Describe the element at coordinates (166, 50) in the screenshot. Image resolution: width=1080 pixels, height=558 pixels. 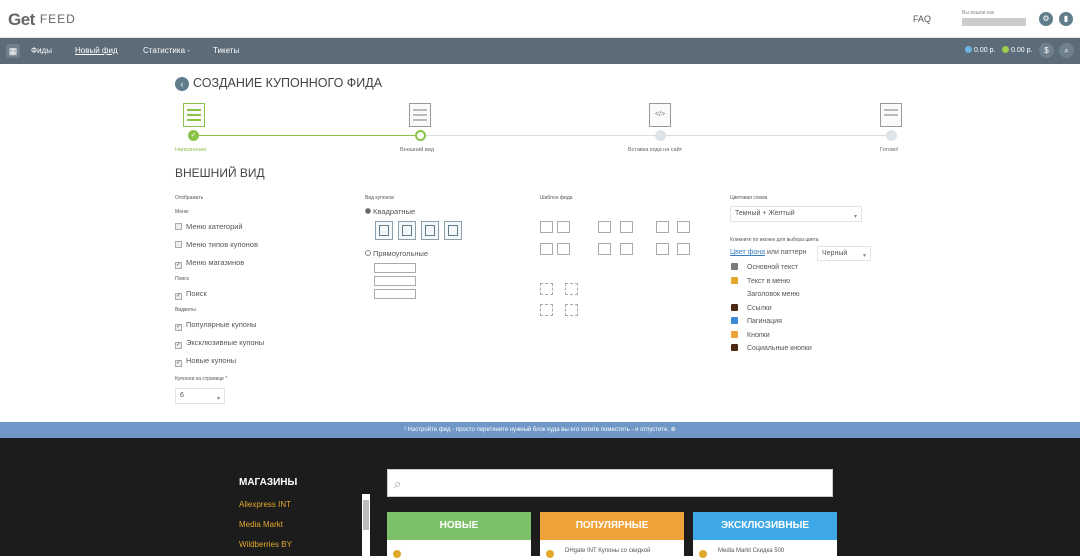
I see `nav-statistics: Статистика -` at that location.